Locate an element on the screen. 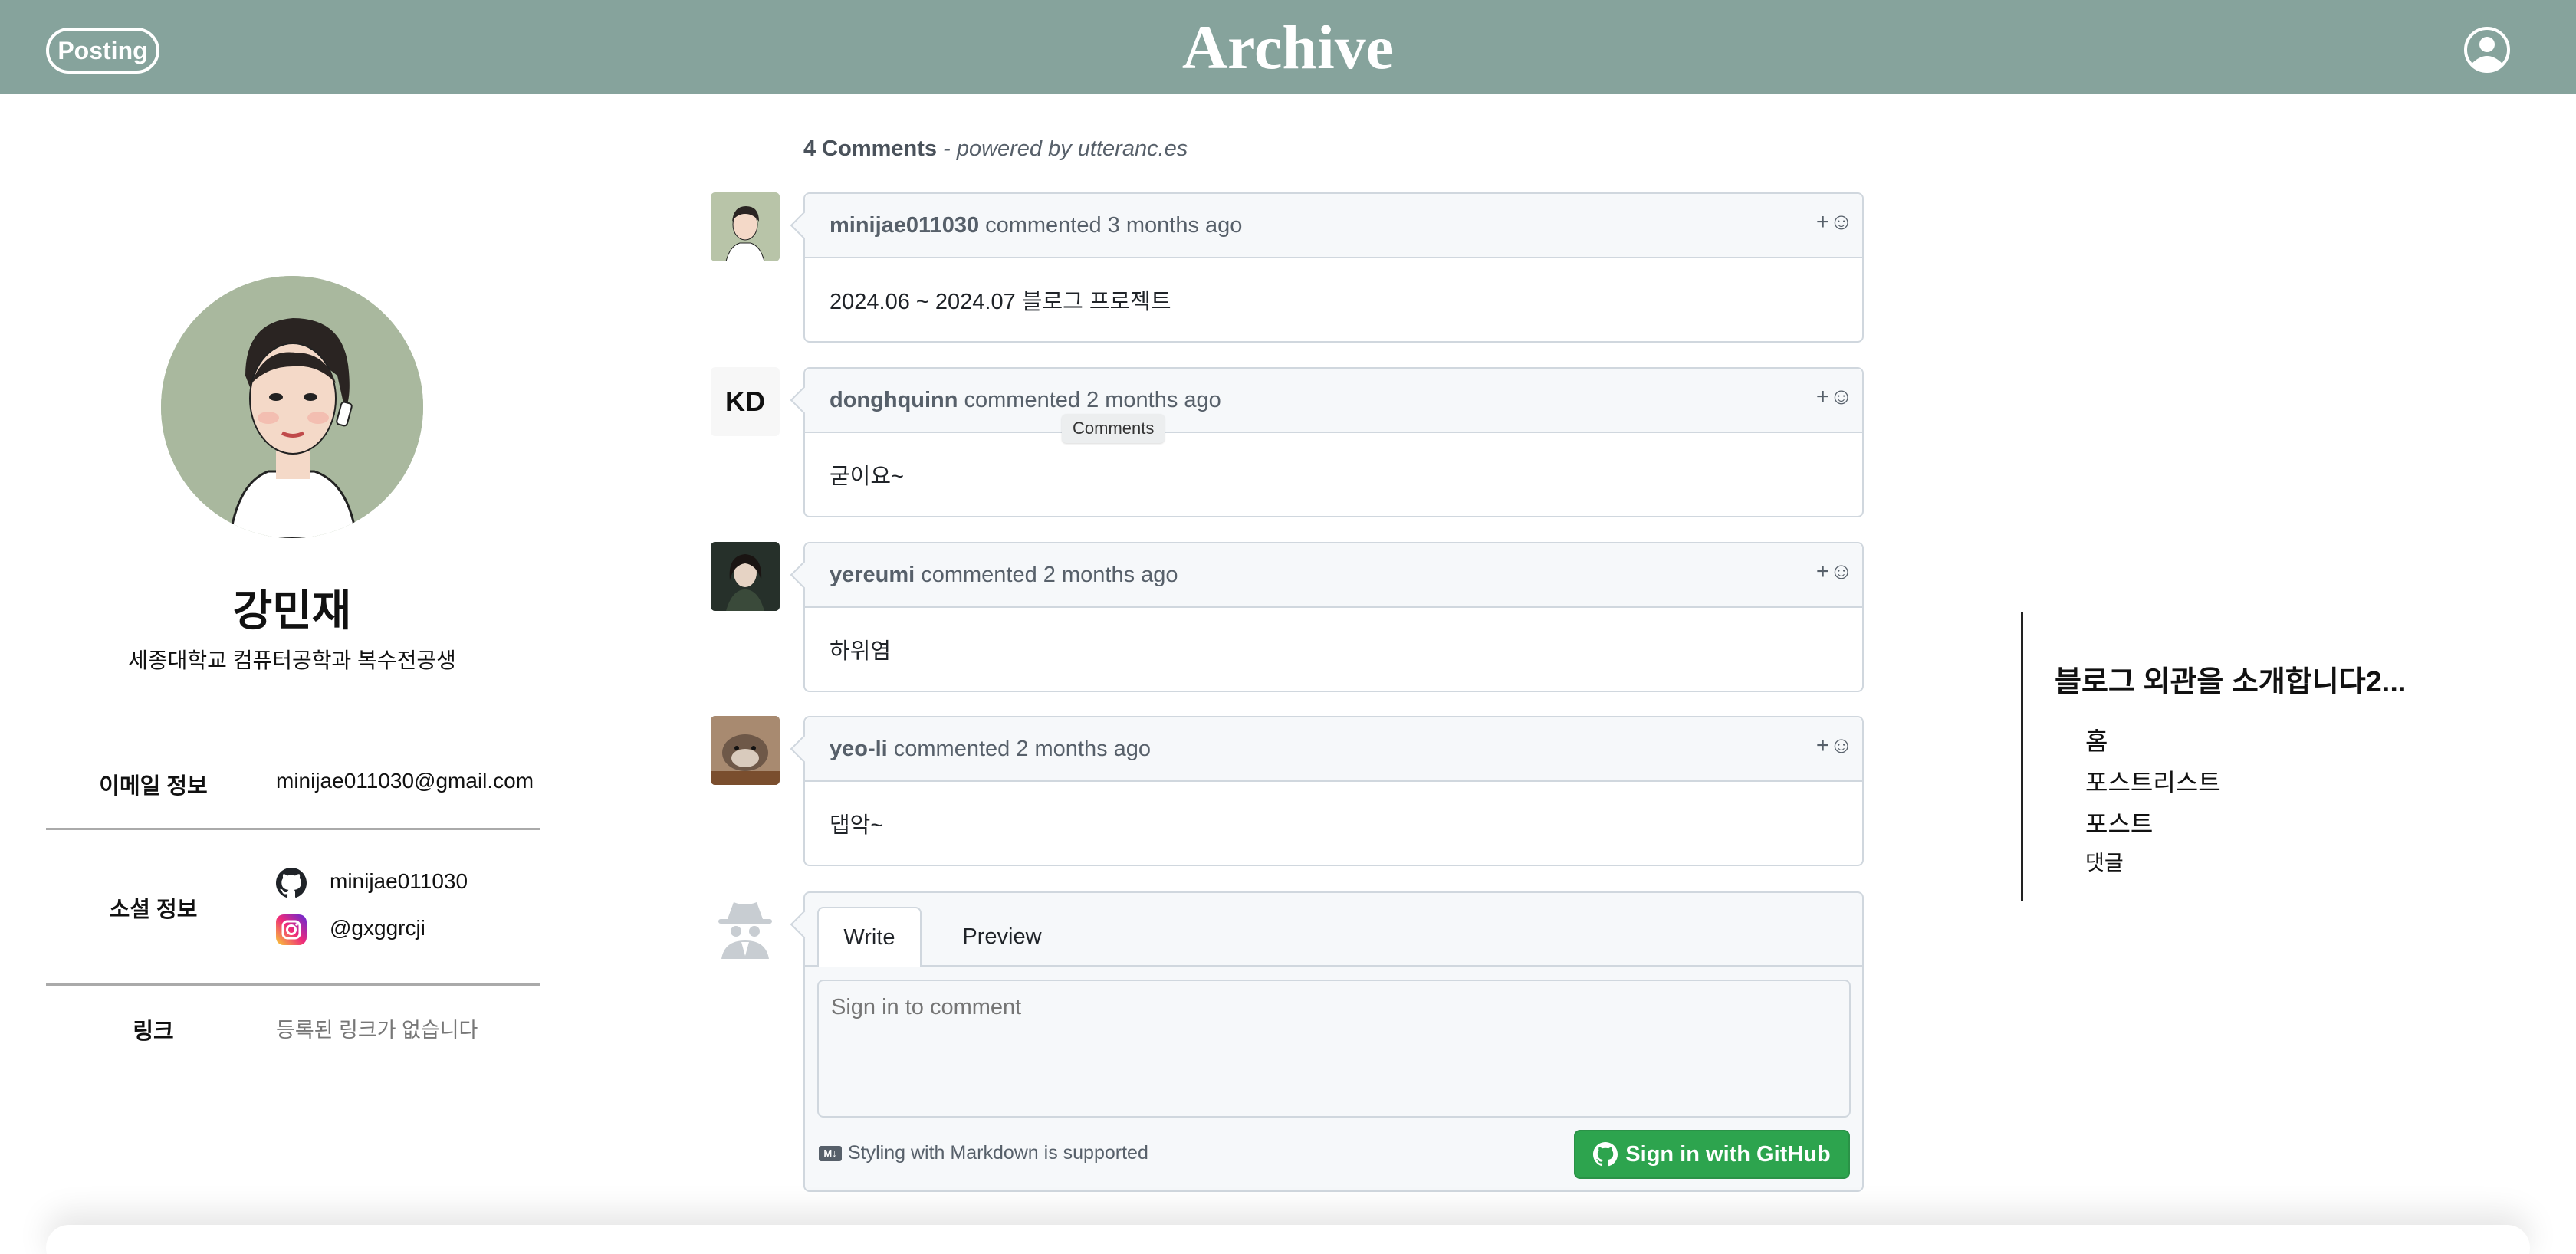  avatar-initials: KD is located at coordinates (745, 401).